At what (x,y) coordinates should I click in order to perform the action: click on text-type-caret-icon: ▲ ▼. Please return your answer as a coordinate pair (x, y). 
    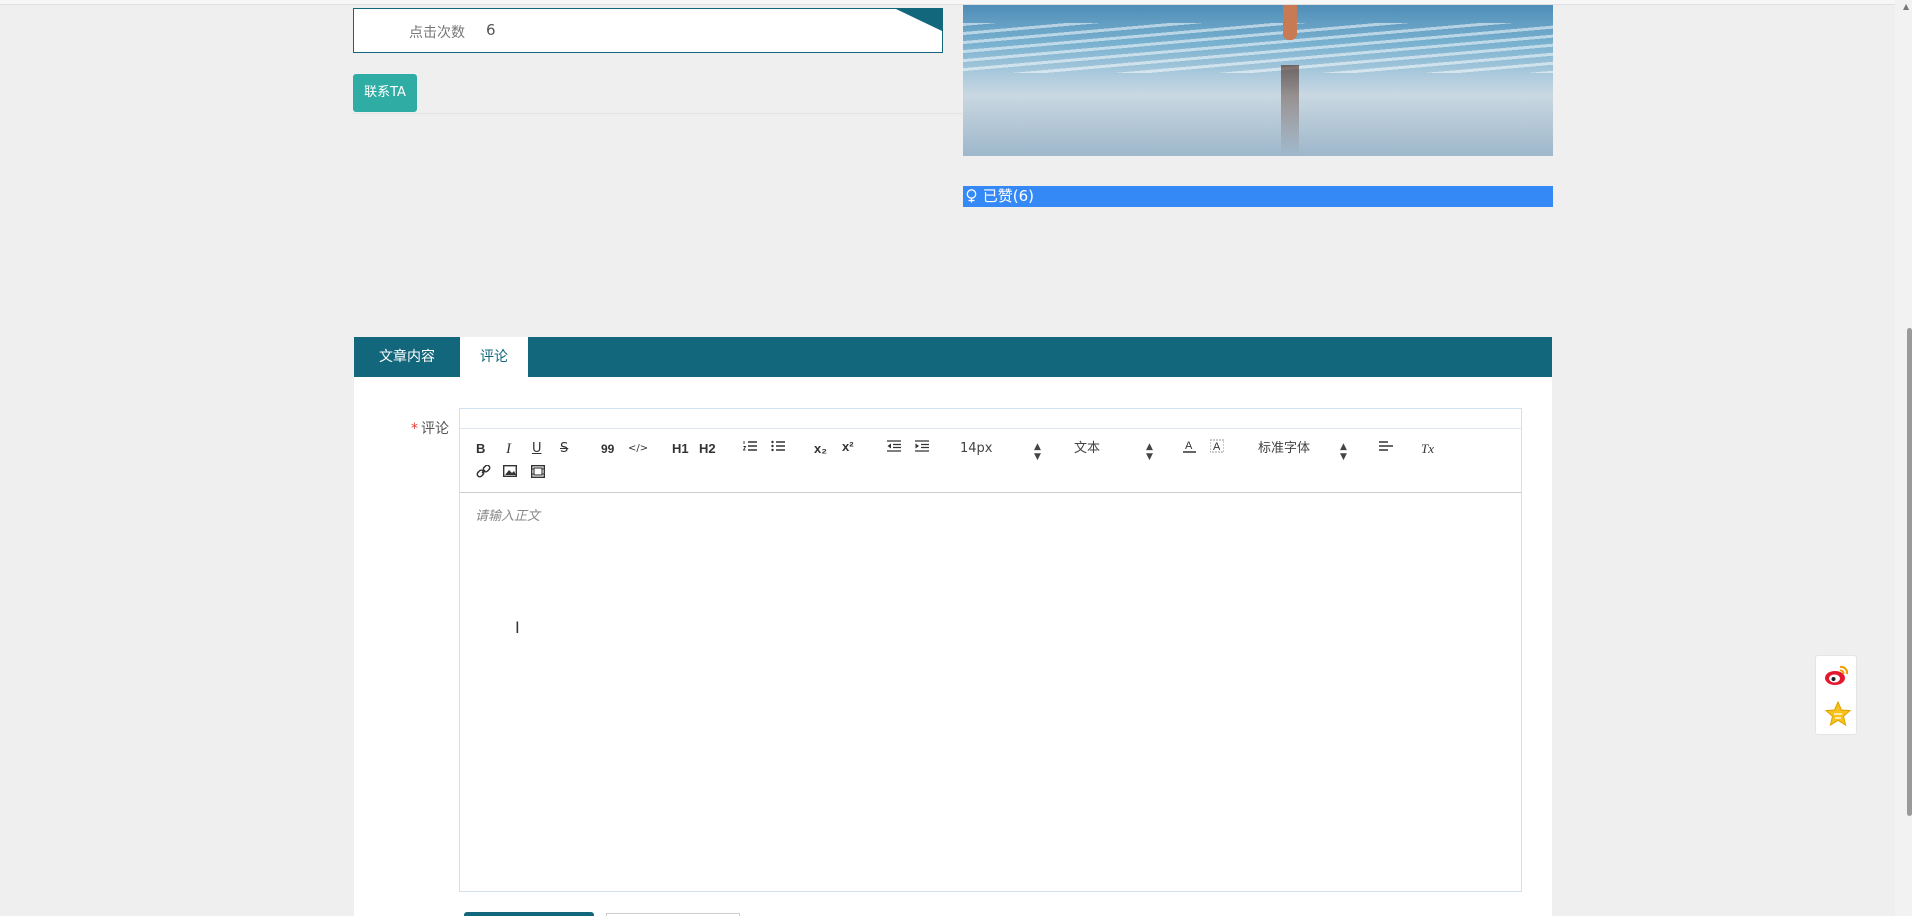
    Looking at the image, I should click on (1149, 452).